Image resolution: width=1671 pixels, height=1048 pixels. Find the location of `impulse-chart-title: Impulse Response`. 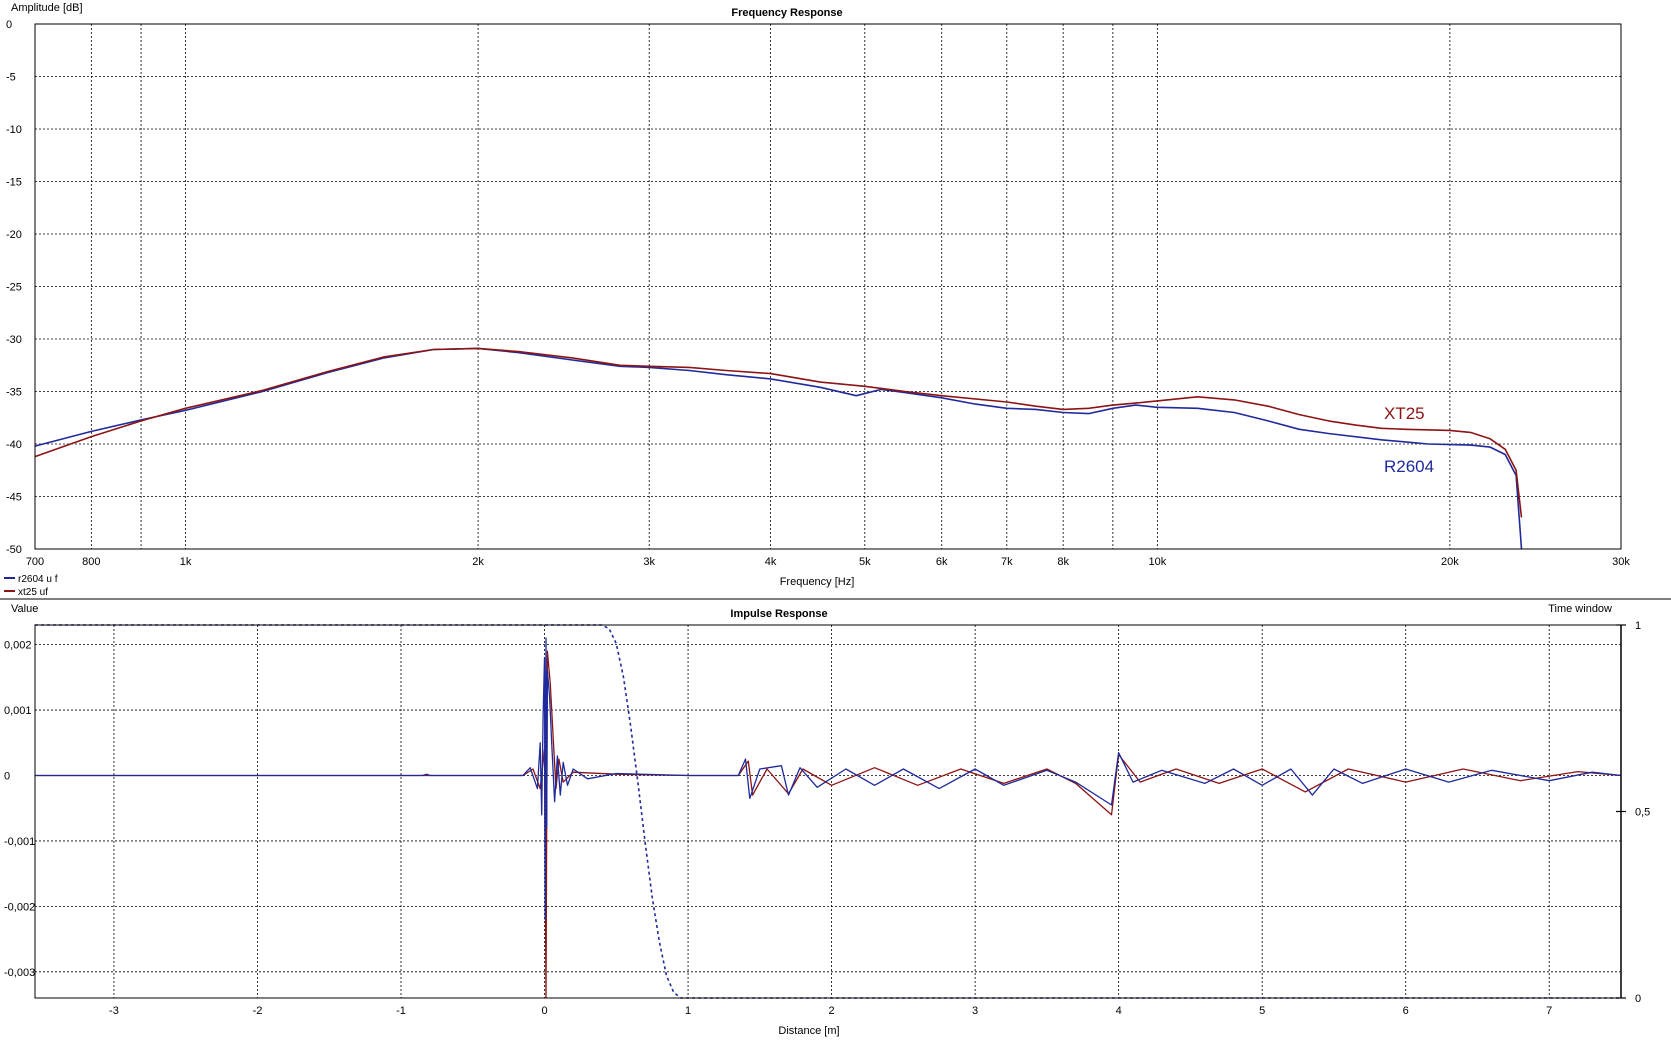

impulse-chart-title: Impulse Response is located at coordinates (778, 614).